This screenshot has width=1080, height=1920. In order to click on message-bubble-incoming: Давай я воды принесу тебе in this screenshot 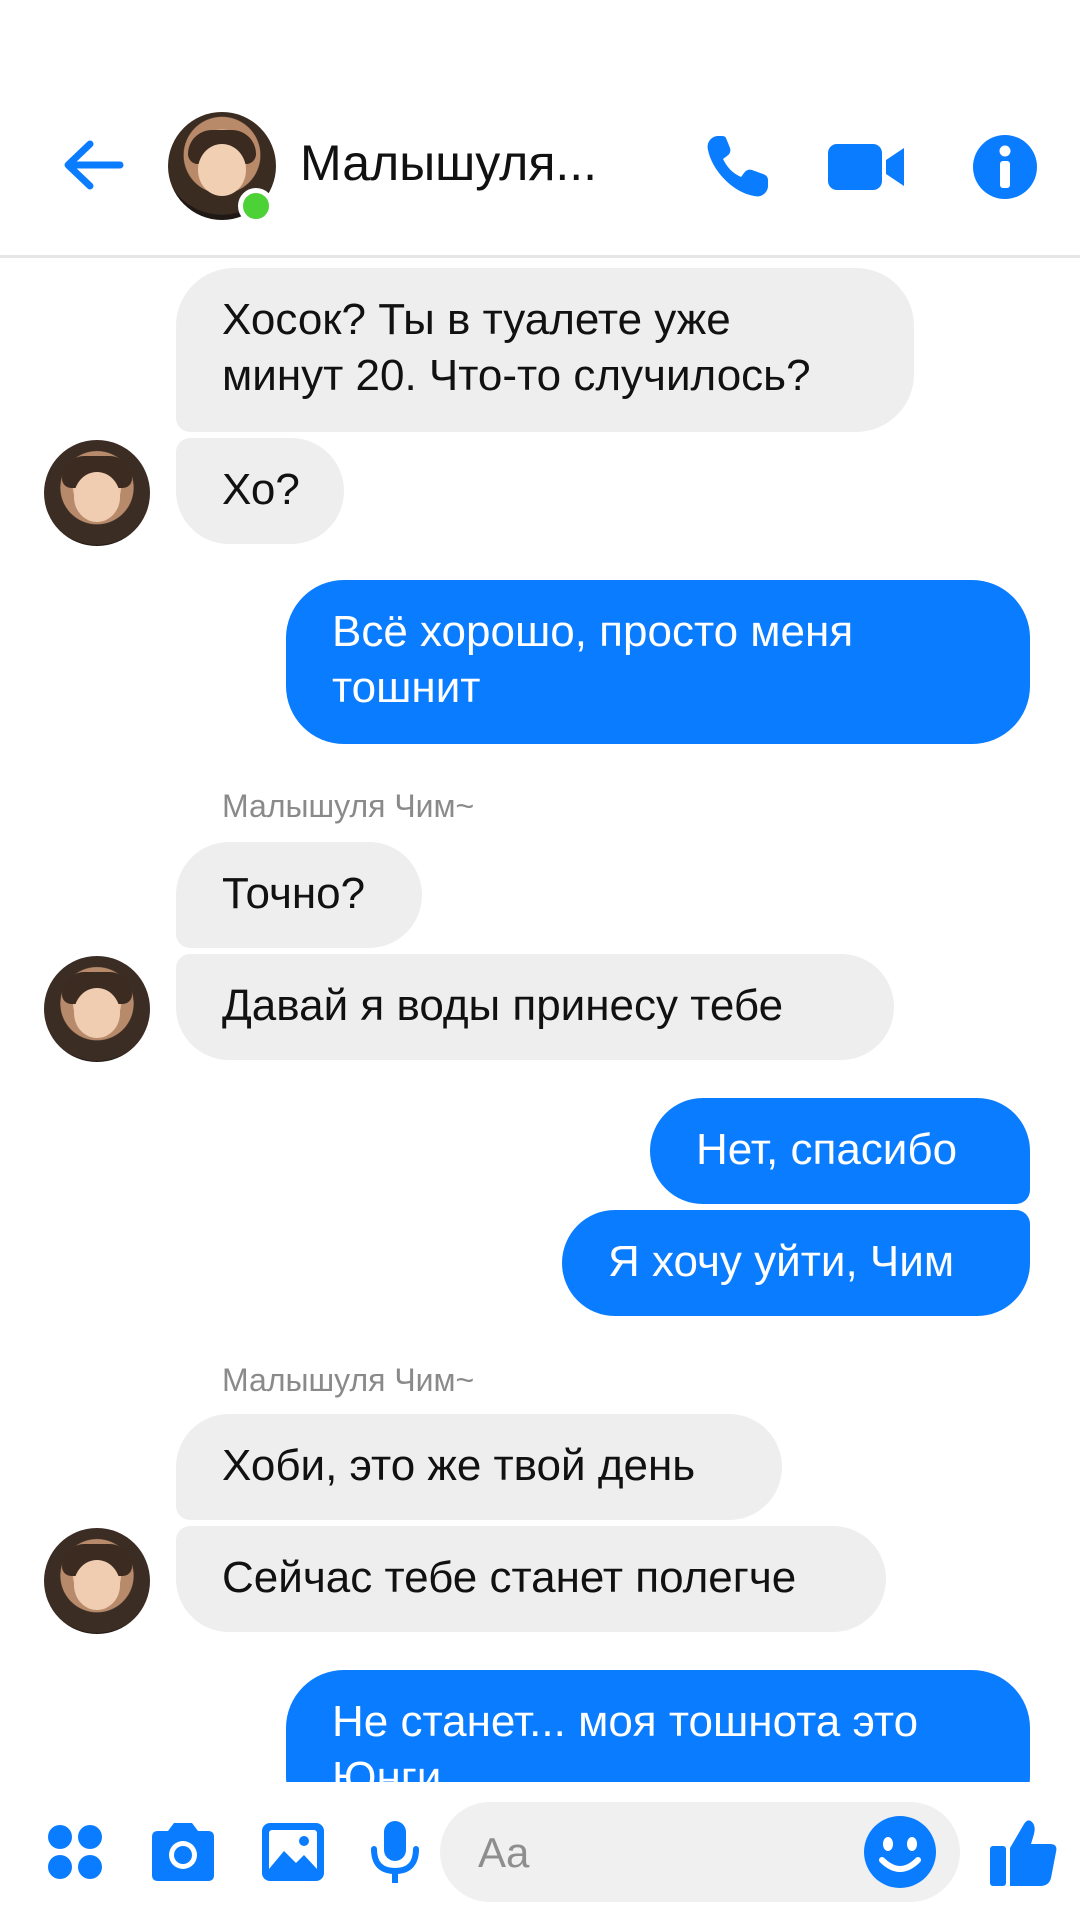, I will do `click(535, 1007)`.